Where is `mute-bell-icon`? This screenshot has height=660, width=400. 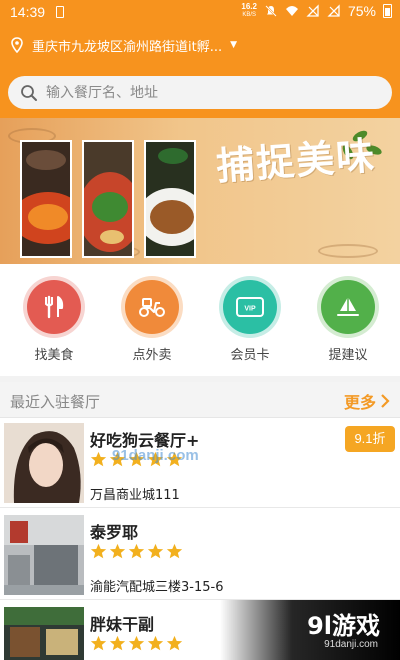 mute-bell-icon is located at coordinates (271, 11).